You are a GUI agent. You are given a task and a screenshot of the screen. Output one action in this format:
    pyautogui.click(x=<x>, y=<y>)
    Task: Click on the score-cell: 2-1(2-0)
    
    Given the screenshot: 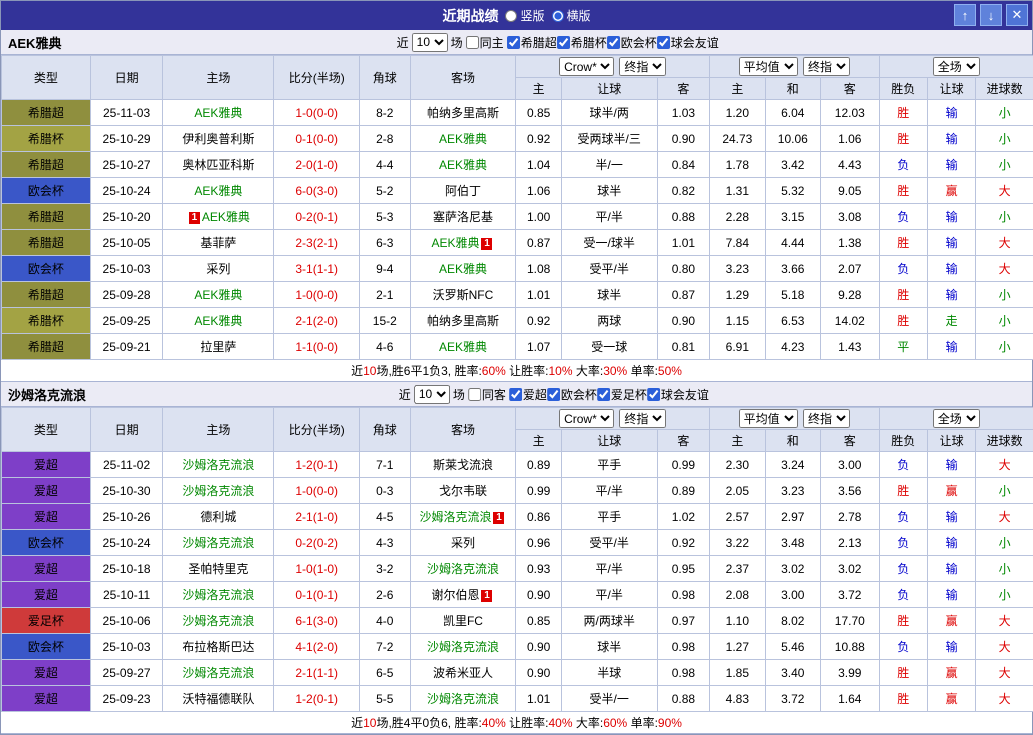 What is the action you would take?
    pyautogui.click(x=317, y=321)
    